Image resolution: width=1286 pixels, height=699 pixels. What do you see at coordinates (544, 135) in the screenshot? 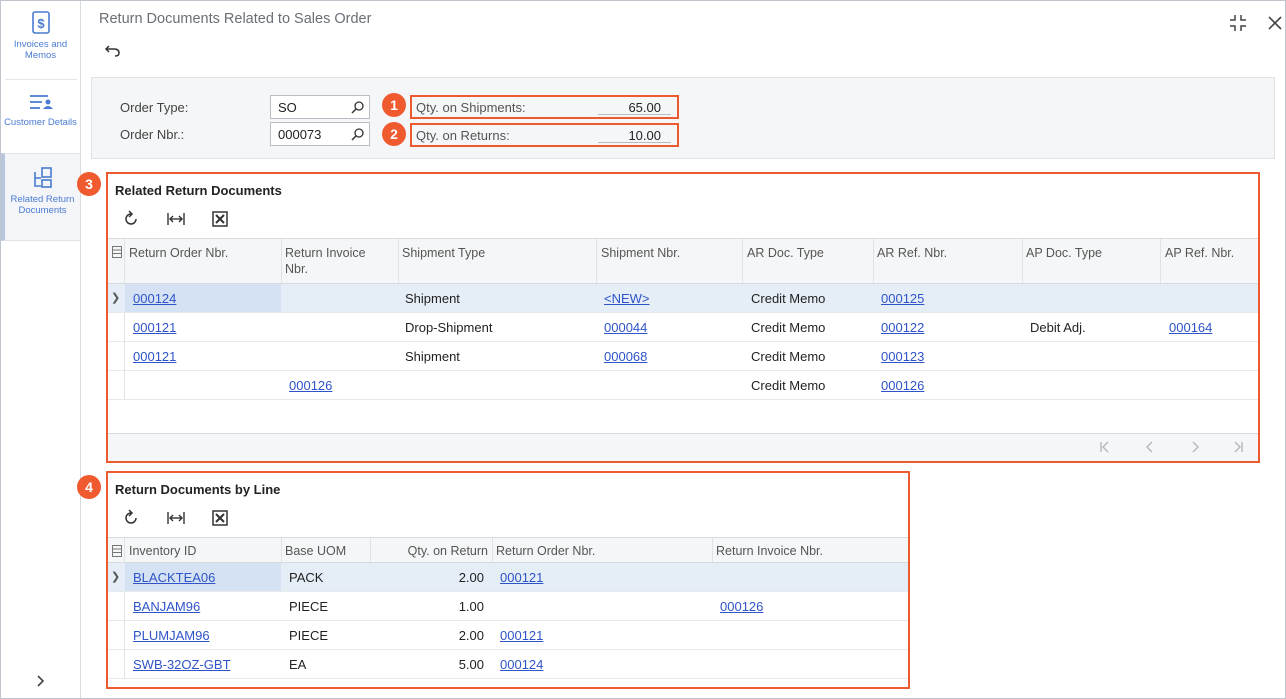
I see `qty-on-returns-box: Qty. on Returns: 10.00` at bounding box center [544, 135].